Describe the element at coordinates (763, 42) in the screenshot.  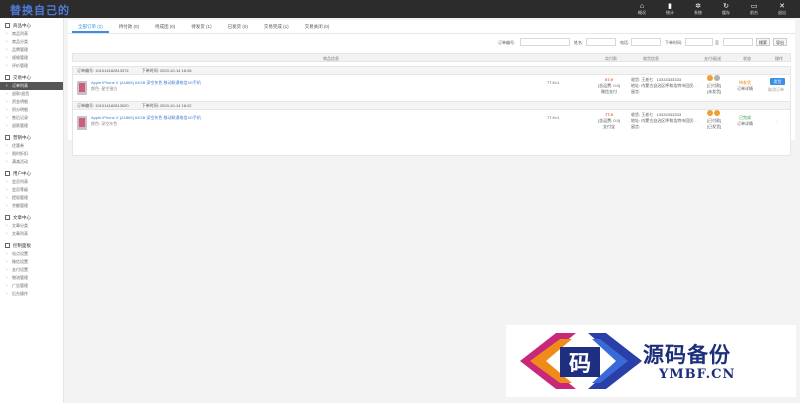
I see `search-button: 搜索` at that location.